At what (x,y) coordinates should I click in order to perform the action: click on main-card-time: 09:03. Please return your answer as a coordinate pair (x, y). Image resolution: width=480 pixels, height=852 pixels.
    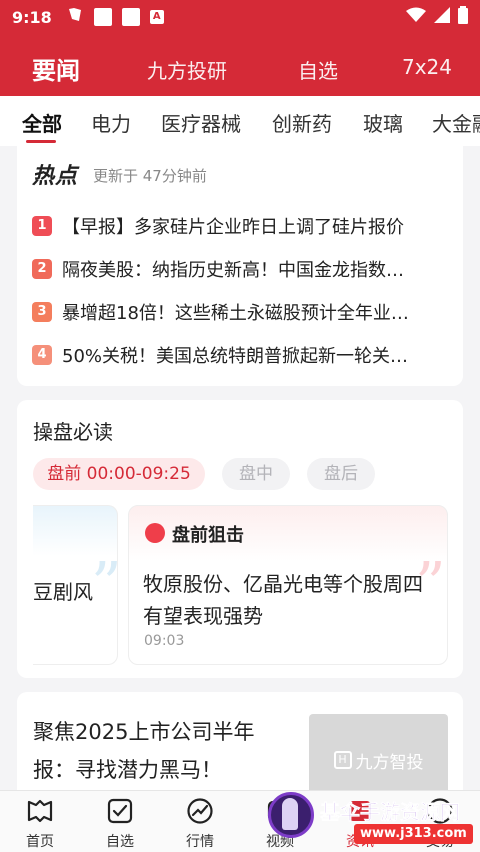
    Looking at the image, I should click on (164, 641).